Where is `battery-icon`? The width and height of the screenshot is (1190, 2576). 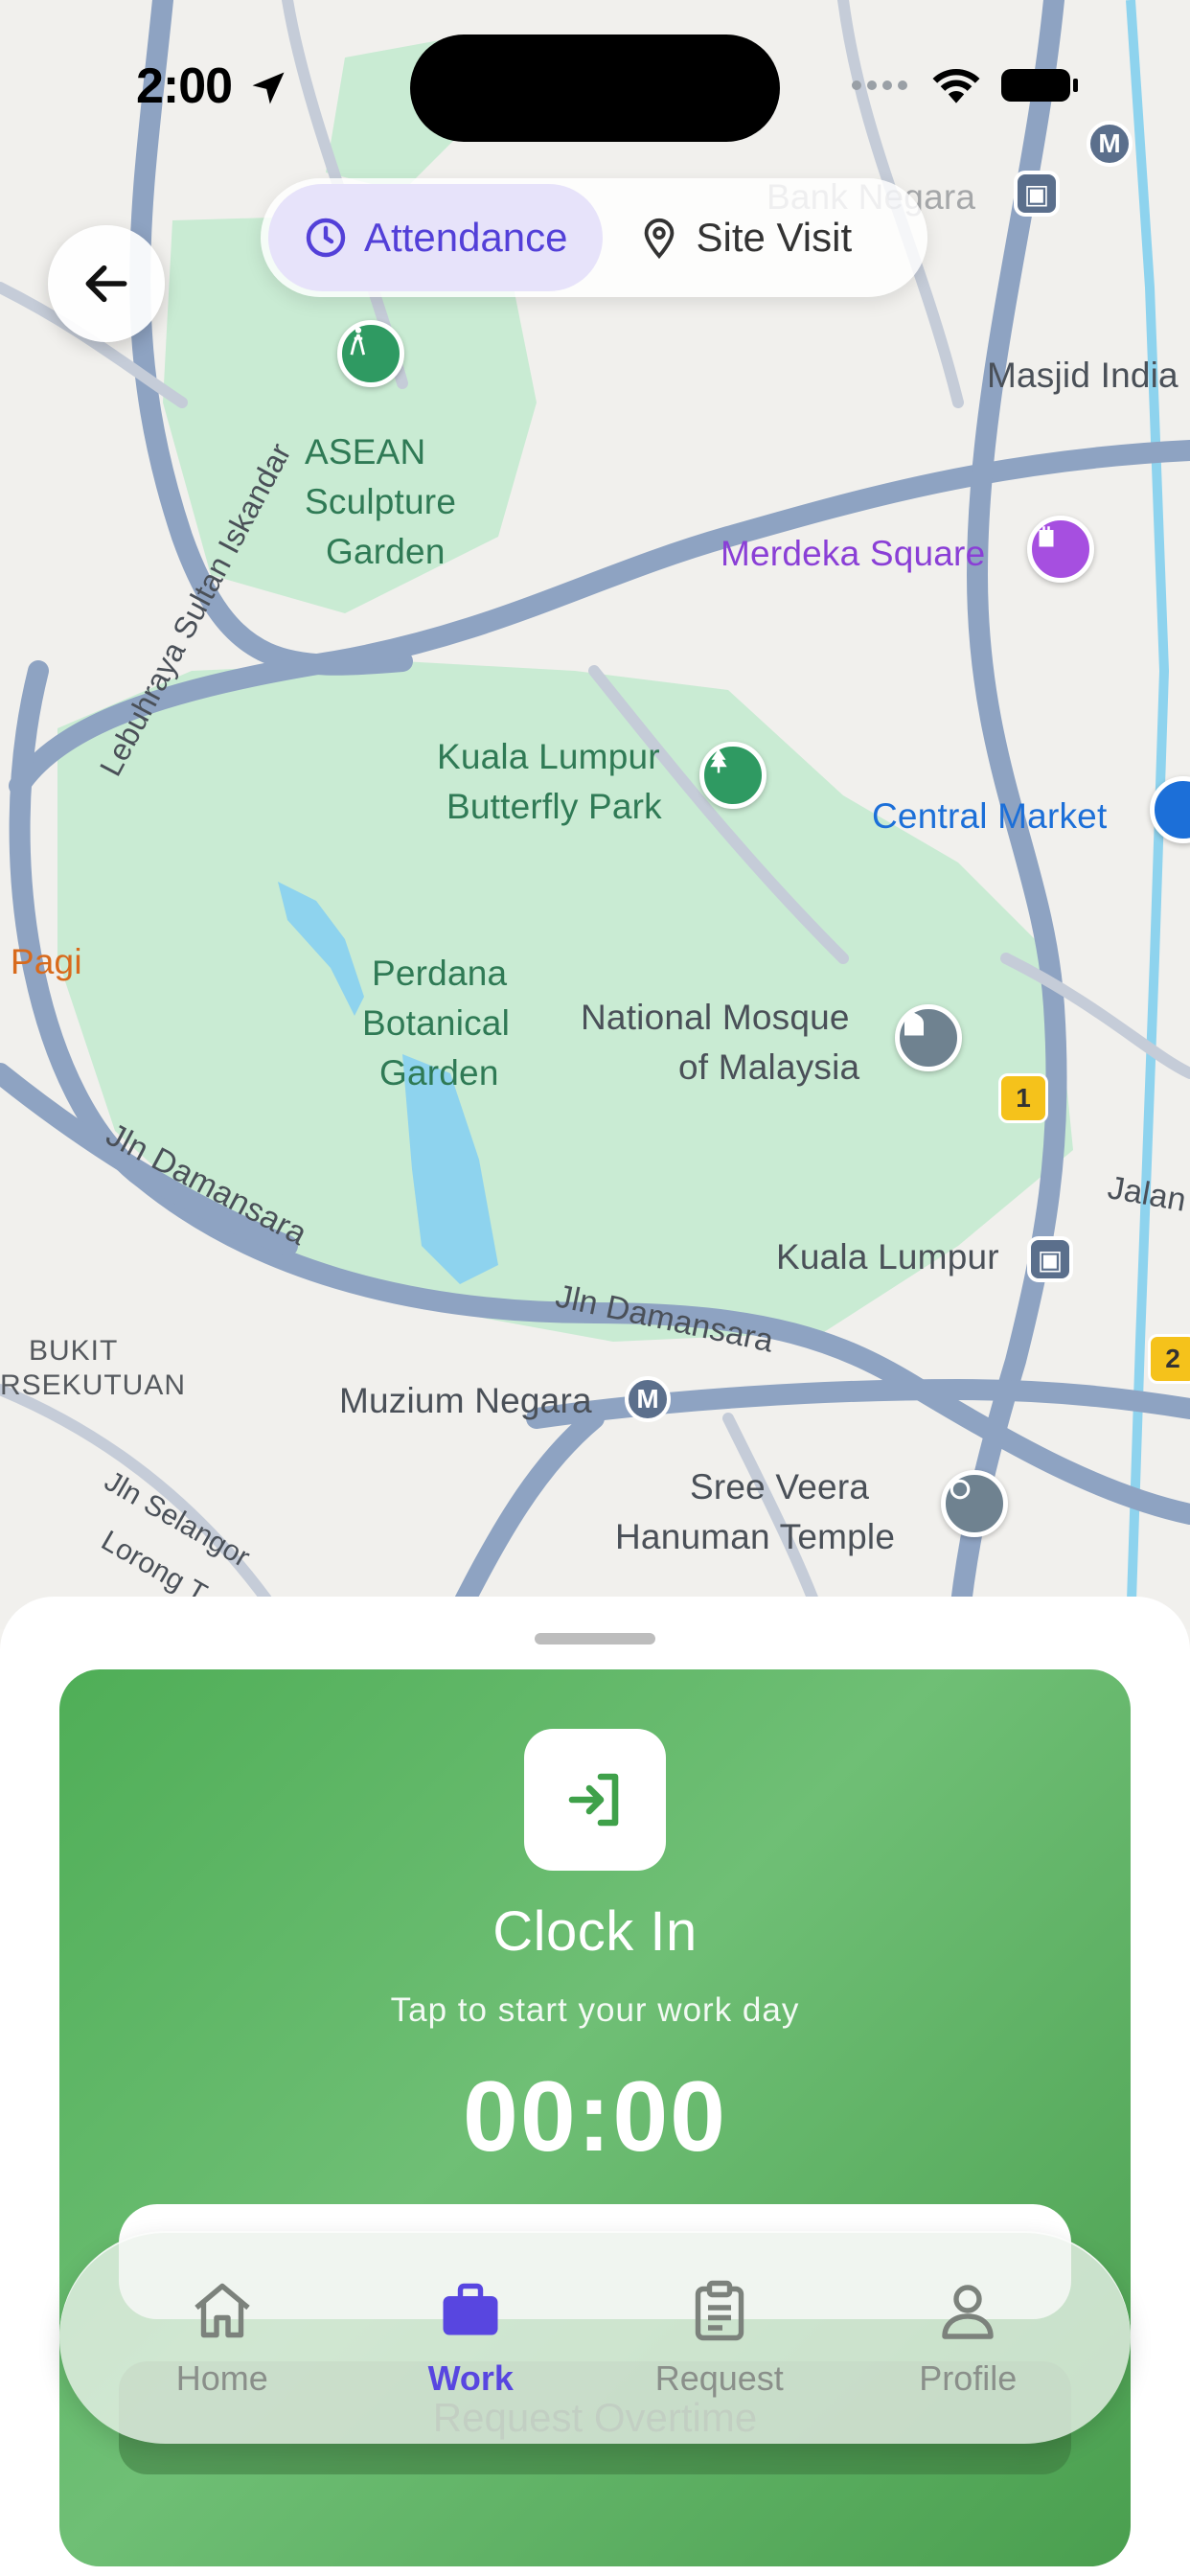
battery-icon is located at coordinates (1039, 85).